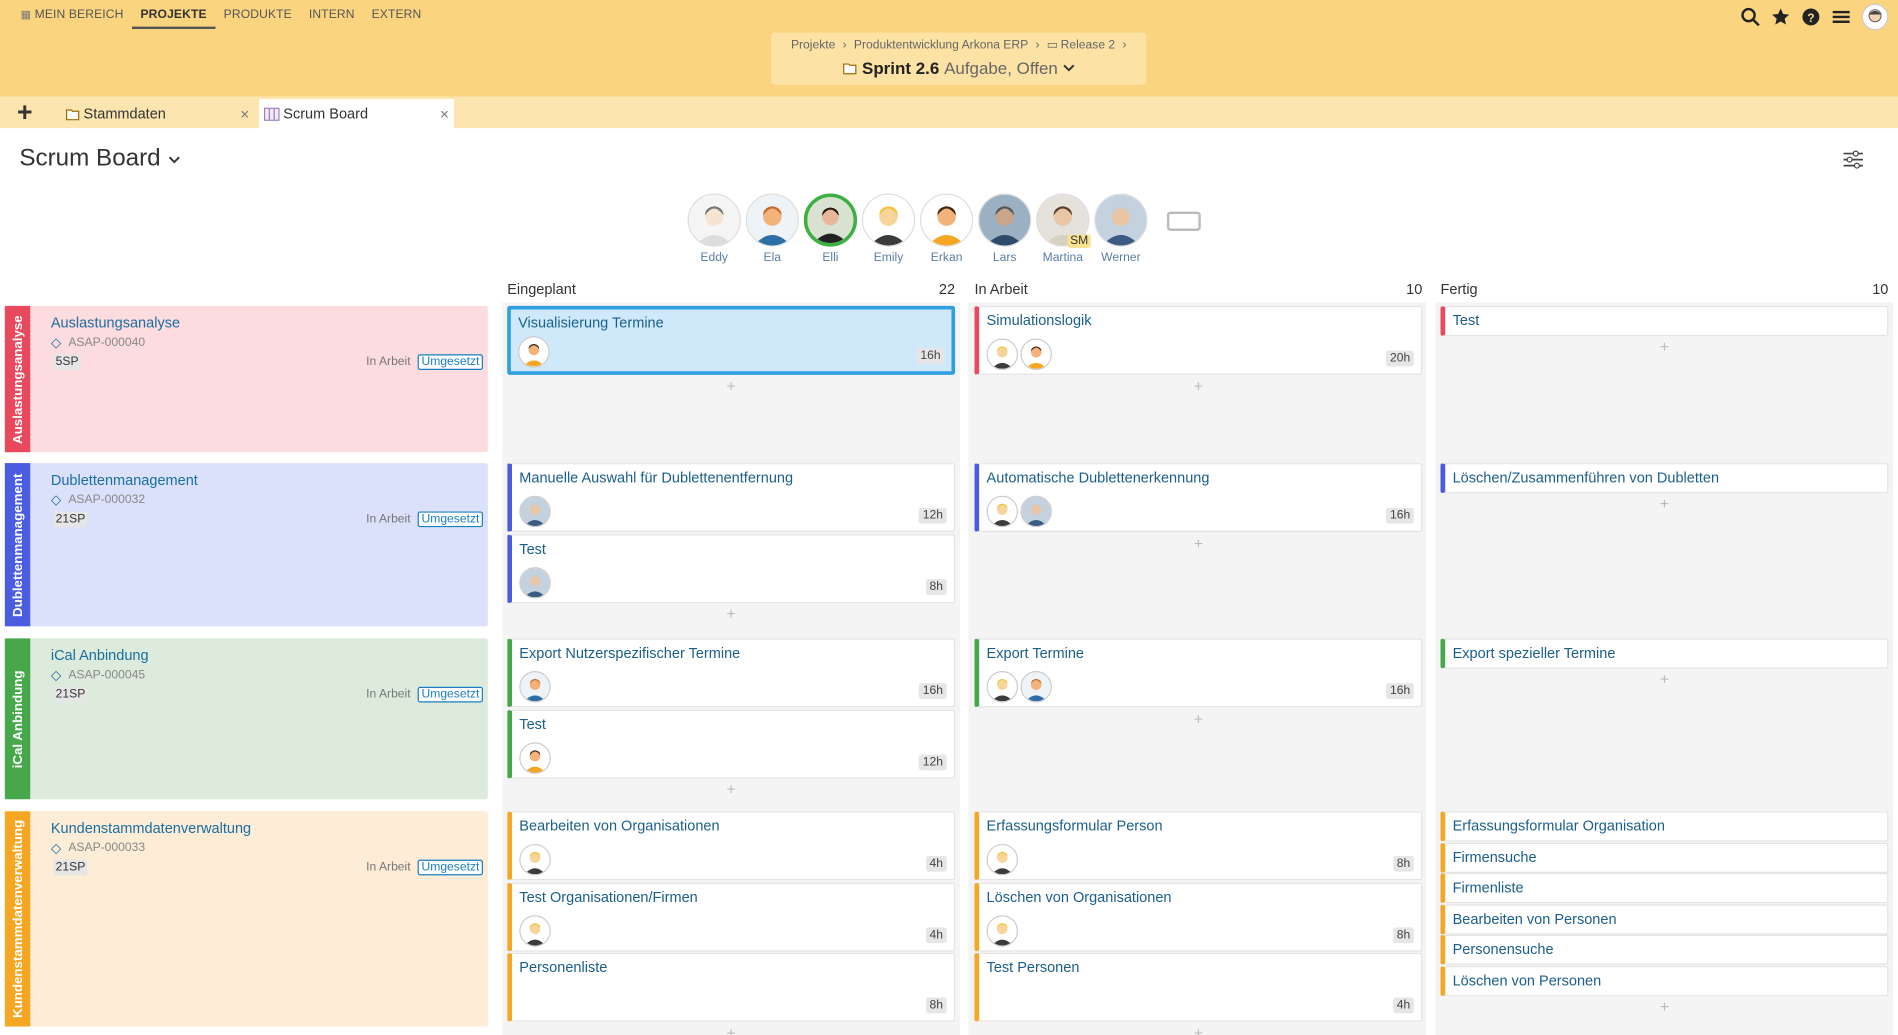 Image resolution: width=1898 pixels, height=1035 pixels. Describe the element at coordinates (1121, 229) in the screenshot. I see `team-member-werner: Werner` at that location.